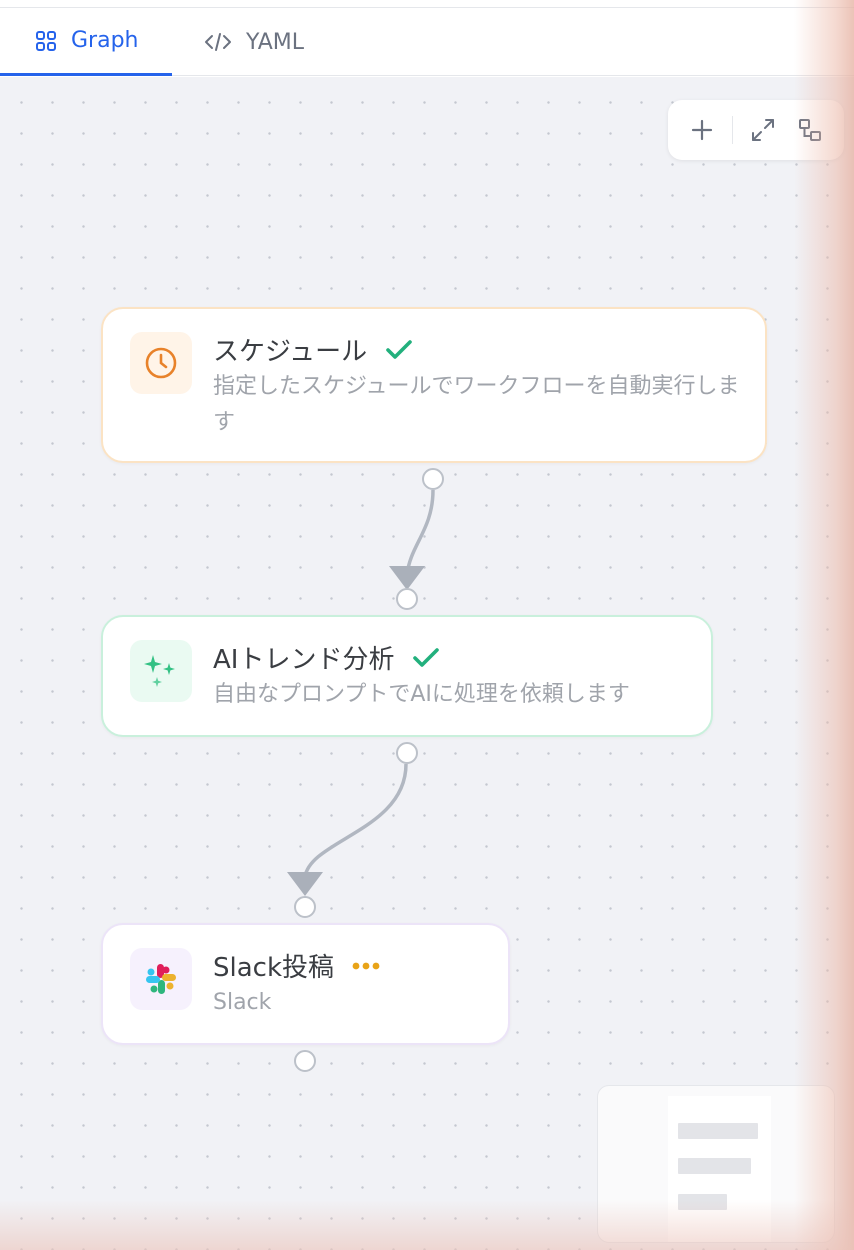 Image resolution: width=854 pixels, height=1250 pixels. Describe the element at coordinates (476, 404) in the screenshot. I see `node-description: 指定したスケジュールでワークフローを自動実行します` at that location.